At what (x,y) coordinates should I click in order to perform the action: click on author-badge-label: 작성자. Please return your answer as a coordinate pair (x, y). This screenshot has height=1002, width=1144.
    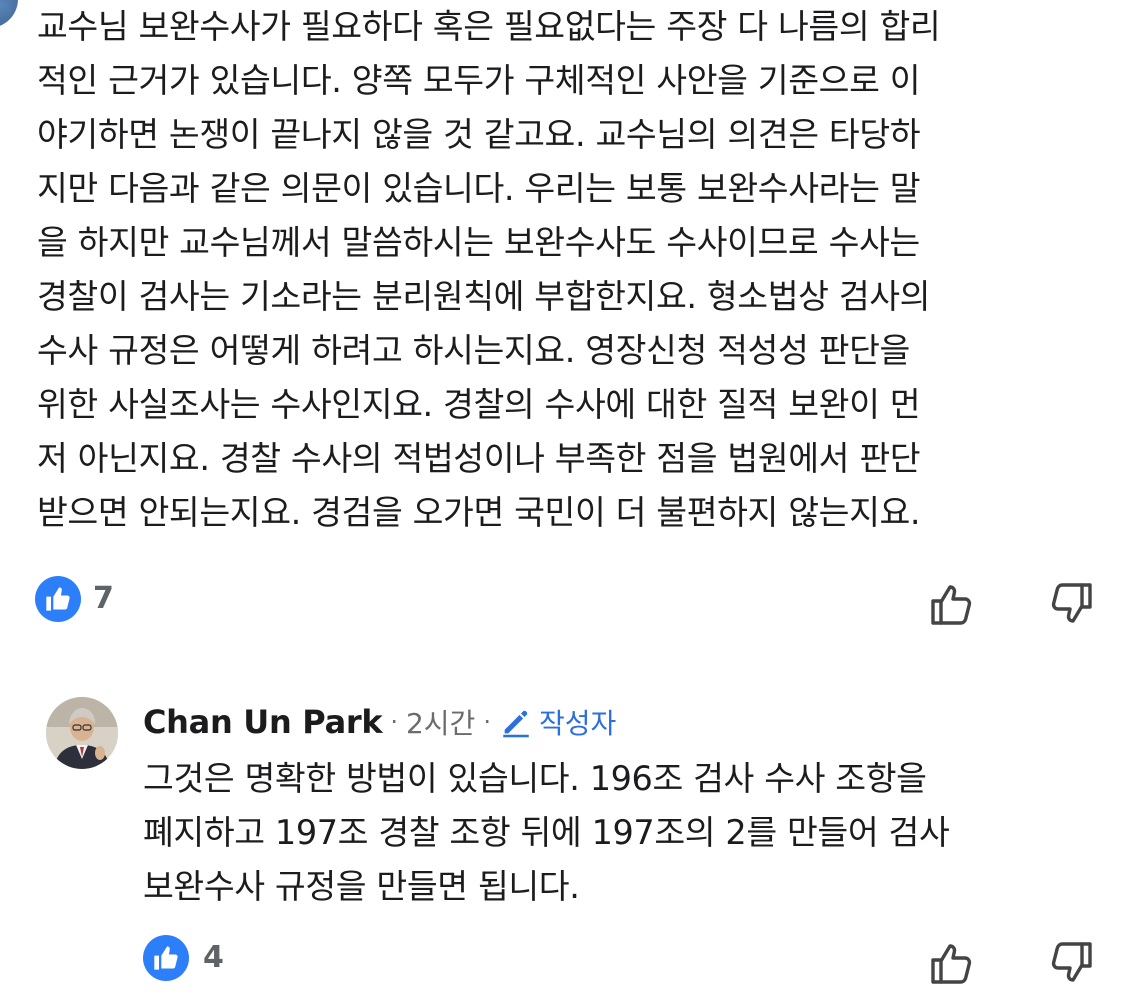
    Looking at the image, I should click on (577, 723).